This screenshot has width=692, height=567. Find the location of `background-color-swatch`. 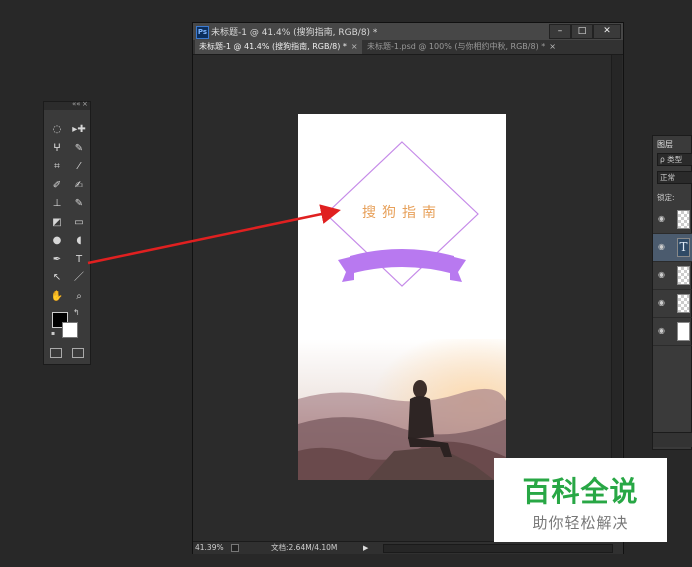

background-color-swatch is located at coordinates (70, 330).